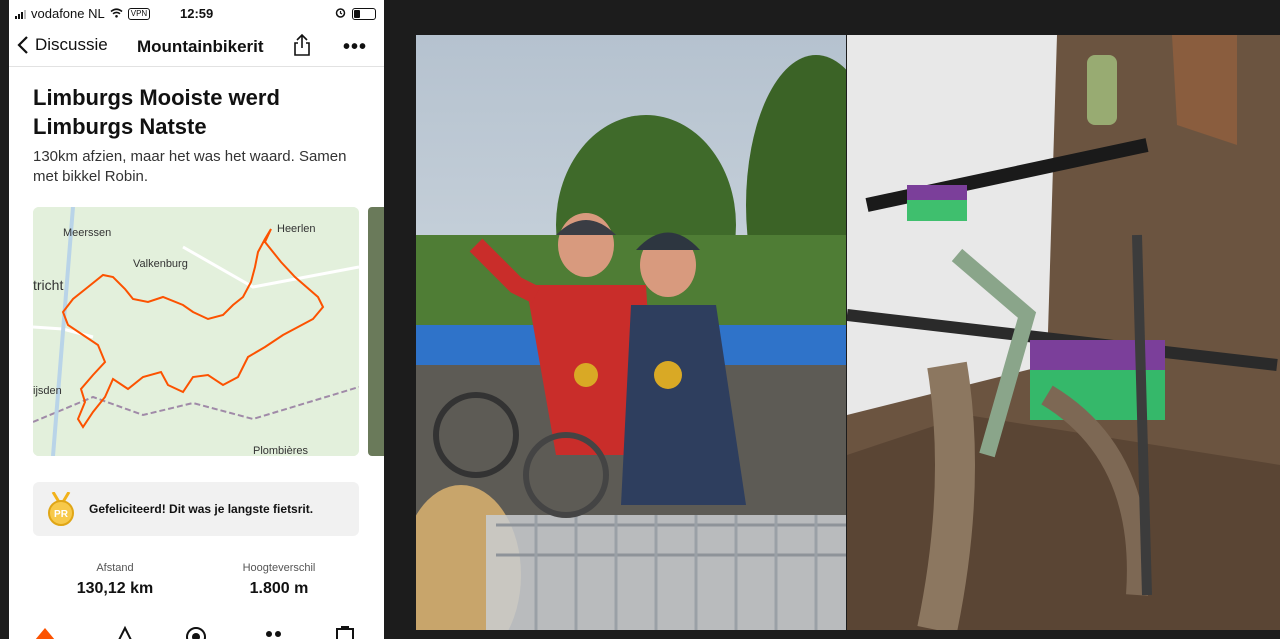 This screenshot has height=639, width=1280. I want to click on map-label: Plombières, so click(281, 450).